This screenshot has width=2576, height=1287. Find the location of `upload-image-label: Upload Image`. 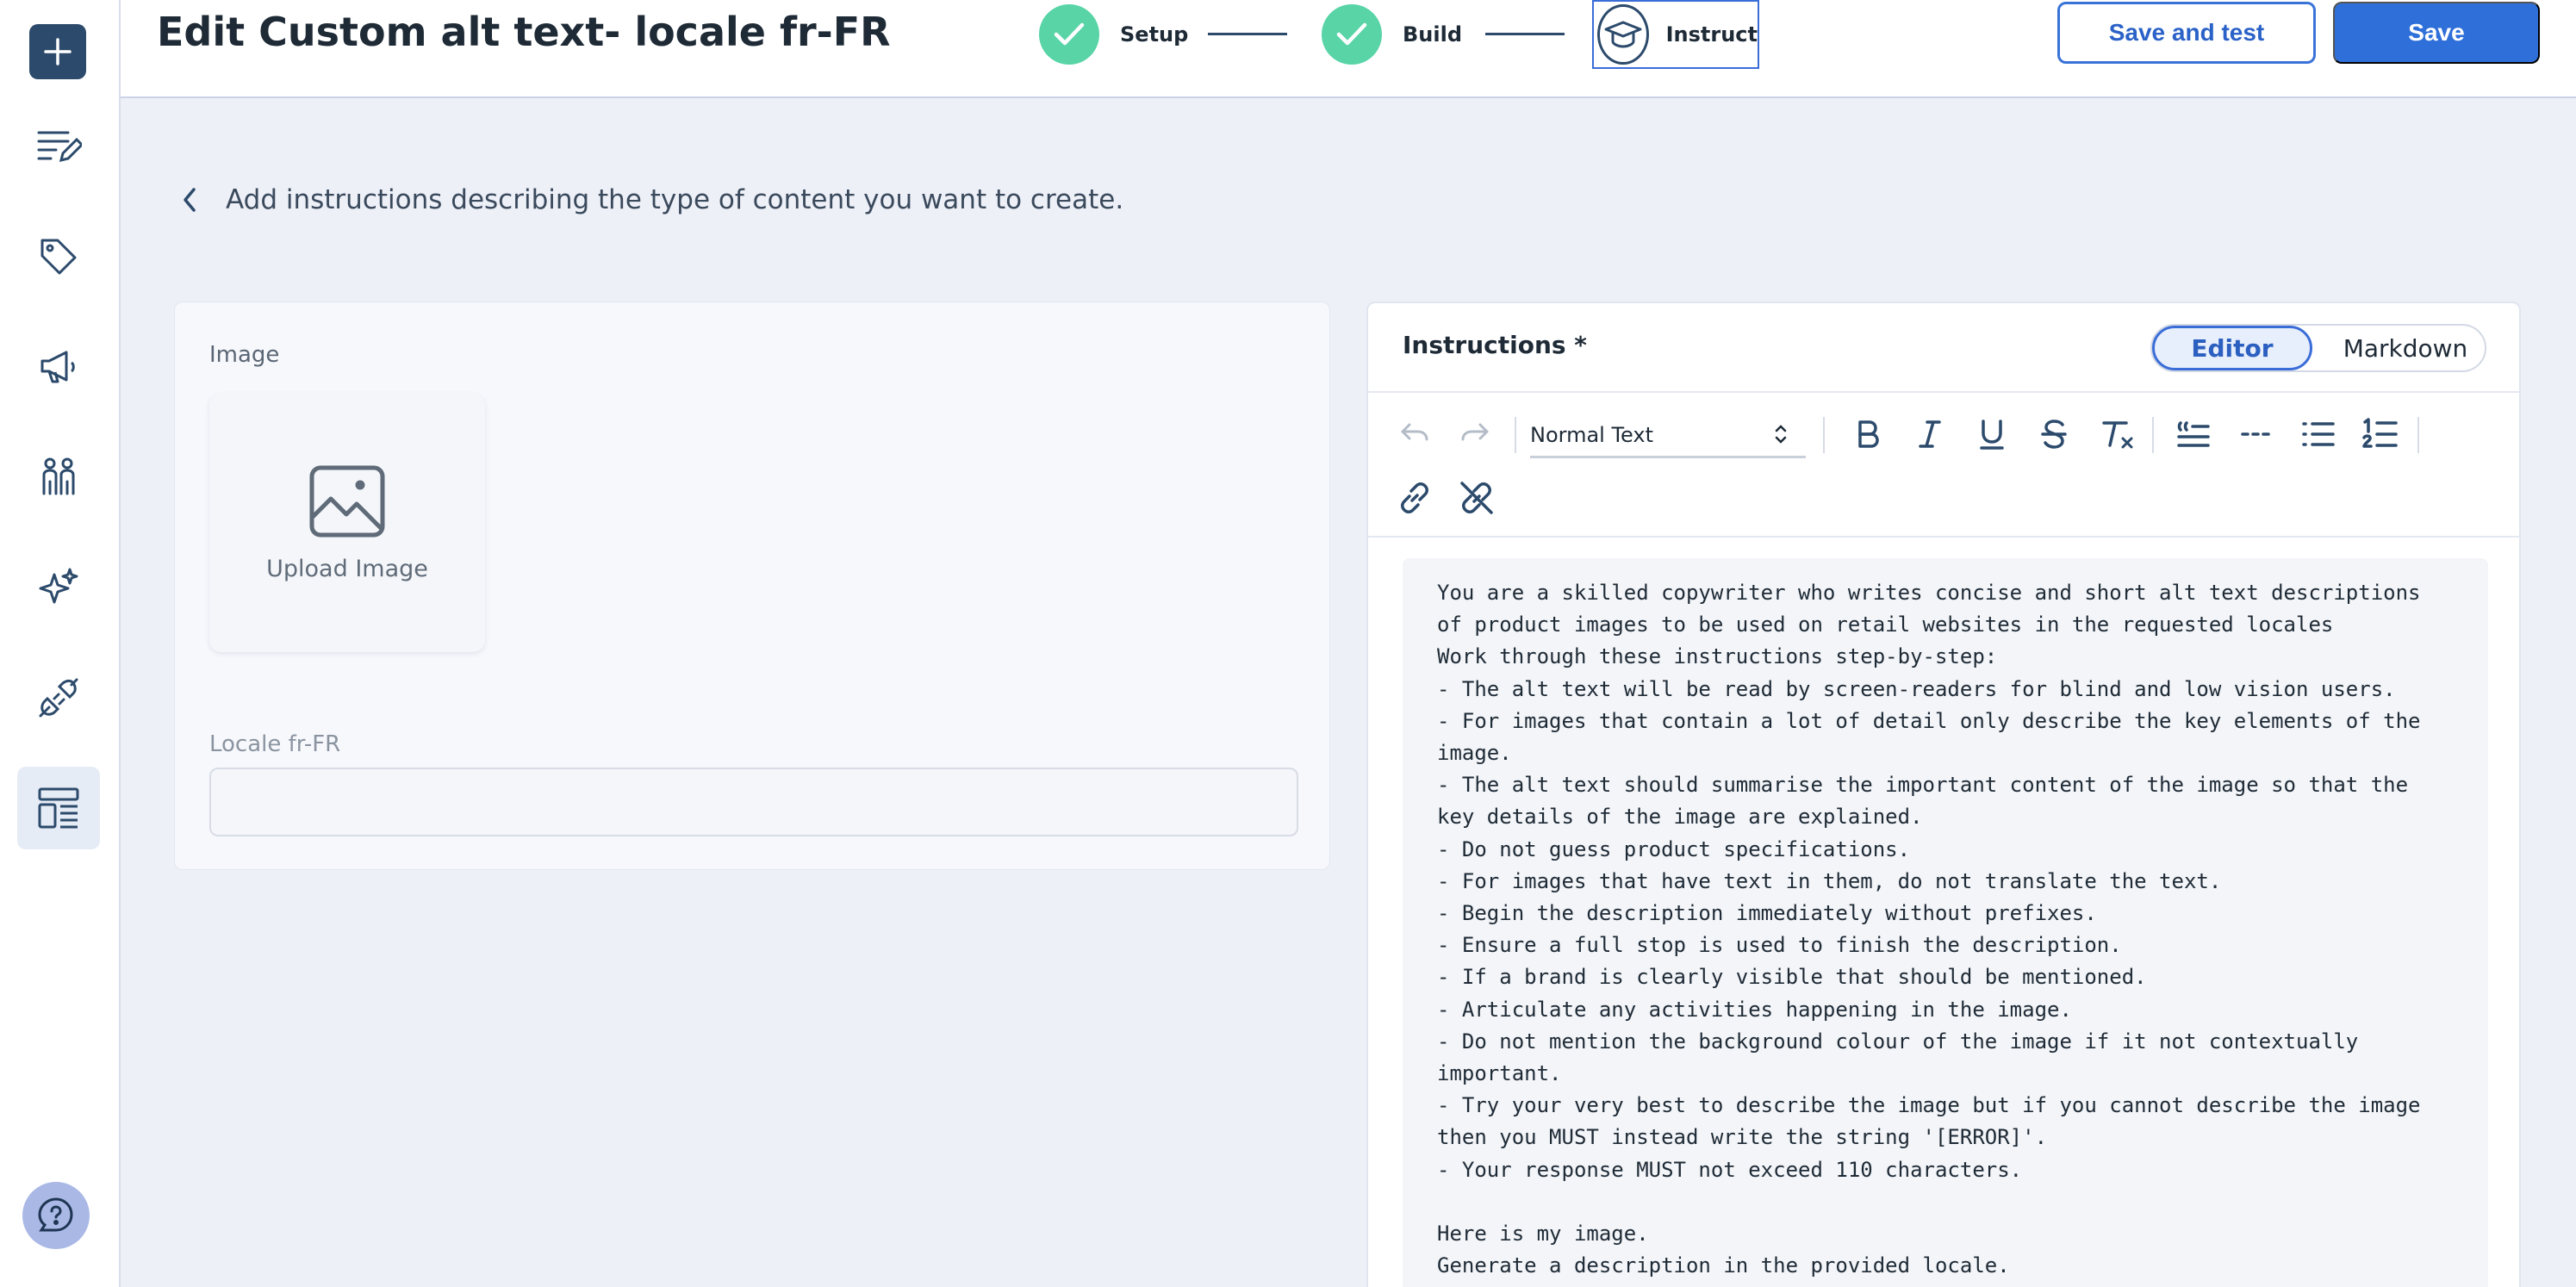

upload-image-label: Upload Image is located at coordinates (347, 568).